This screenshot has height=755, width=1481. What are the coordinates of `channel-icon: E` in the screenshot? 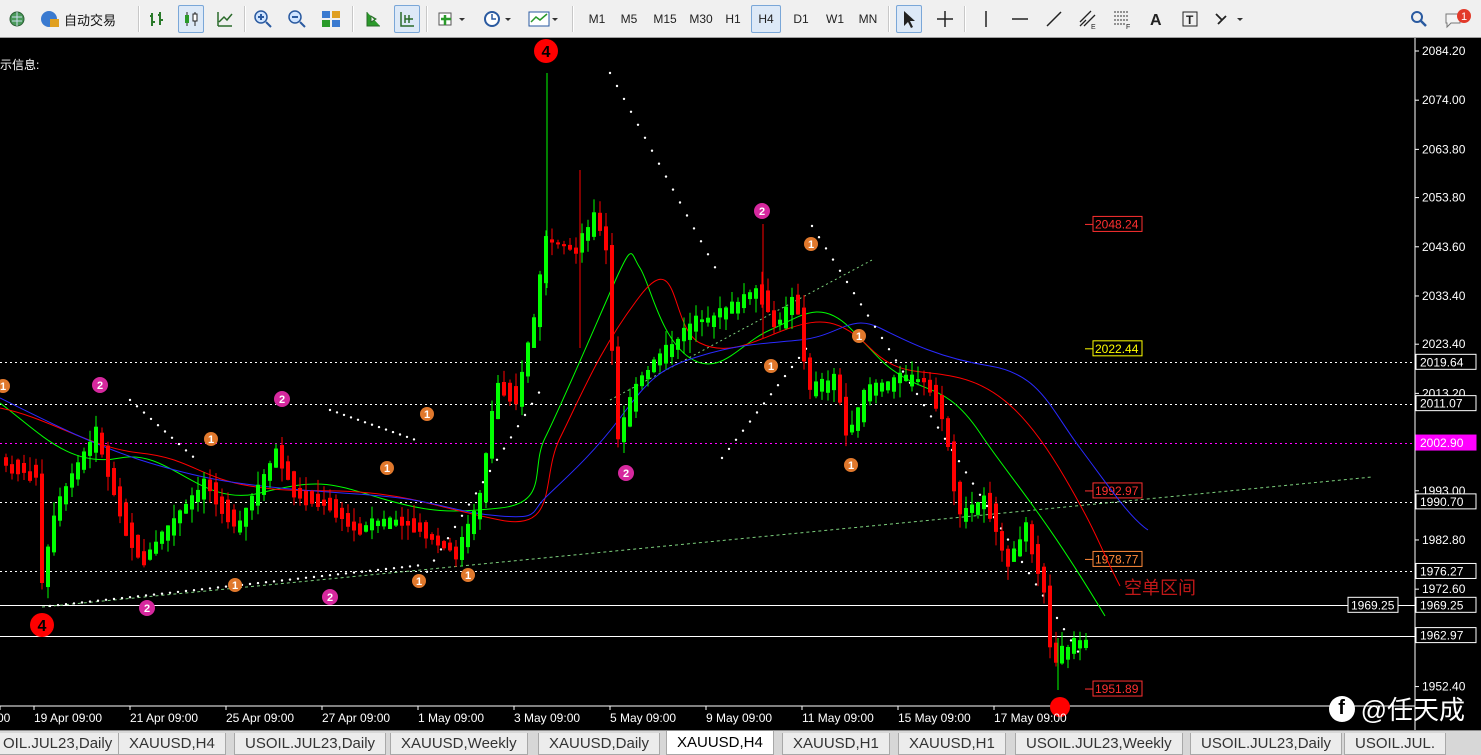 It's located at (1088, 19).